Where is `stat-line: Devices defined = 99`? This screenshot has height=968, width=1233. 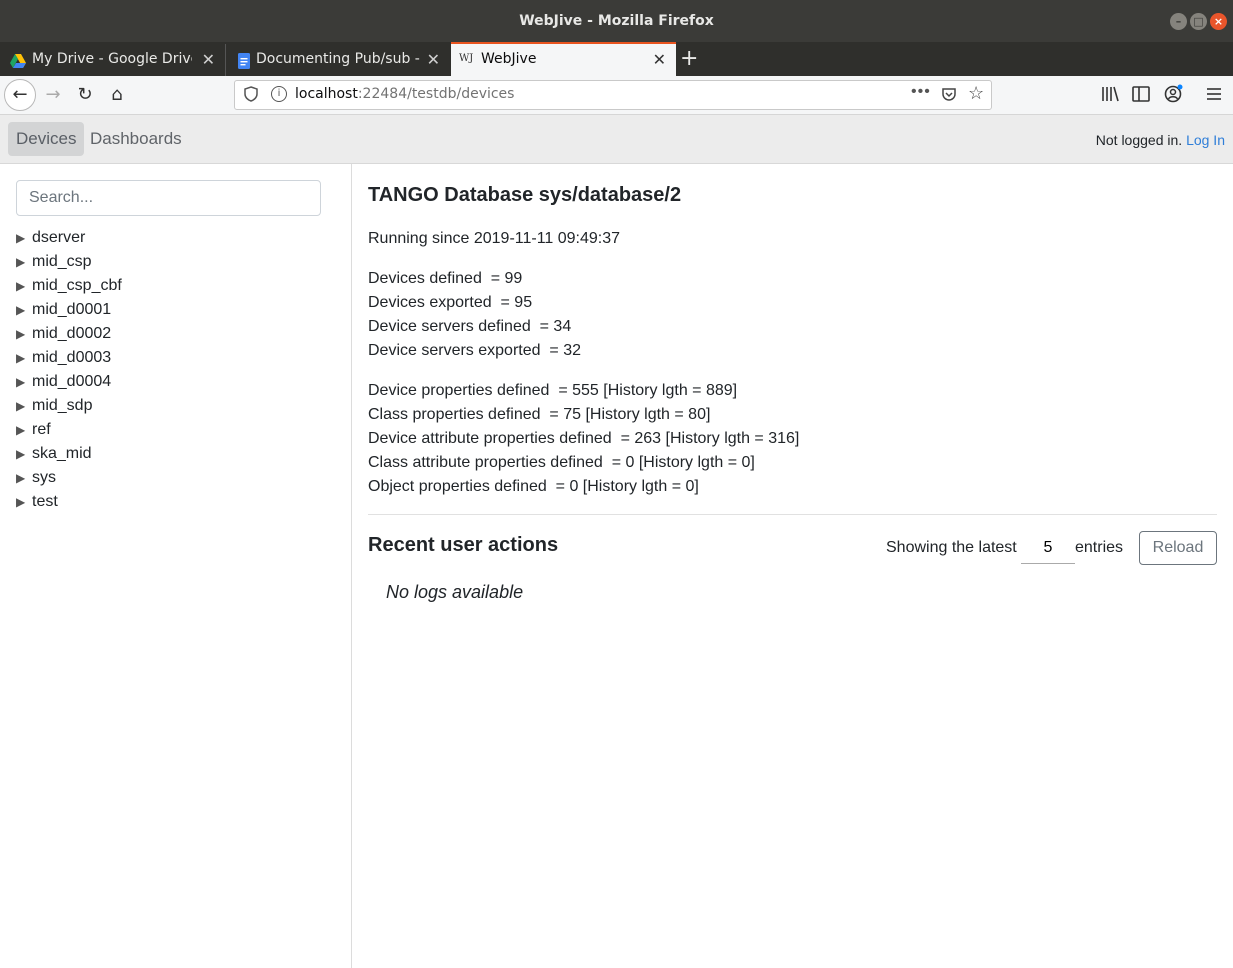
stat-line: Devices defined = 99 is located at coordinates (445, 278).